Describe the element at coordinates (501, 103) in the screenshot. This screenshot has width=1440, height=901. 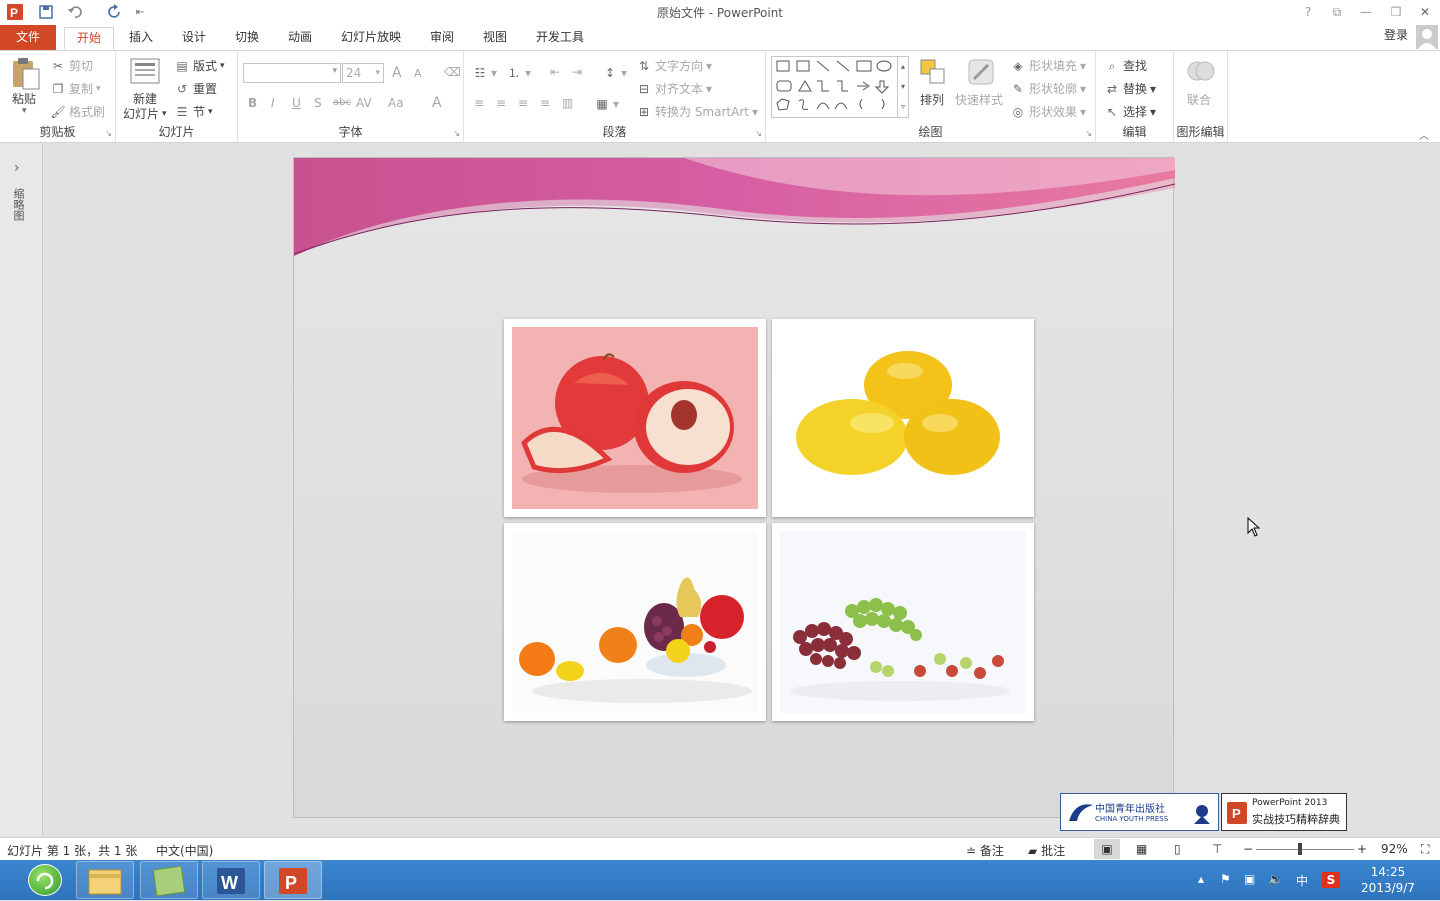
I see `align-center-icon: ≡` at that location.